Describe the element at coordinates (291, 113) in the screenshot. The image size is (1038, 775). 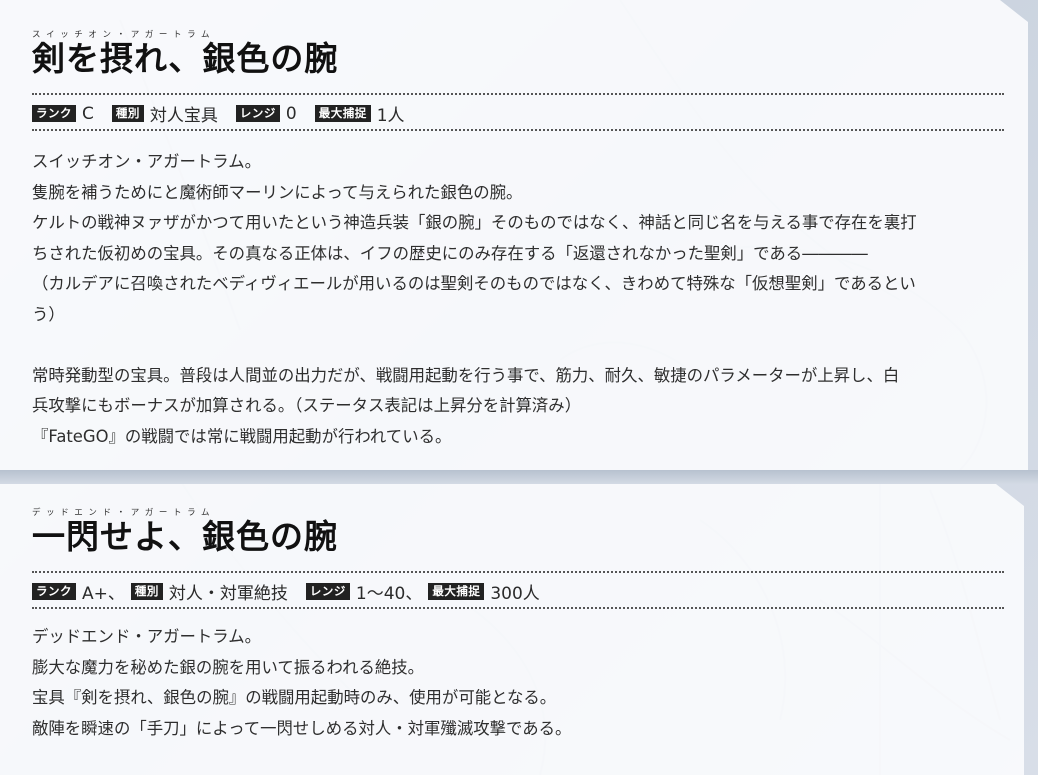
I see `range-value: 0` at that location.